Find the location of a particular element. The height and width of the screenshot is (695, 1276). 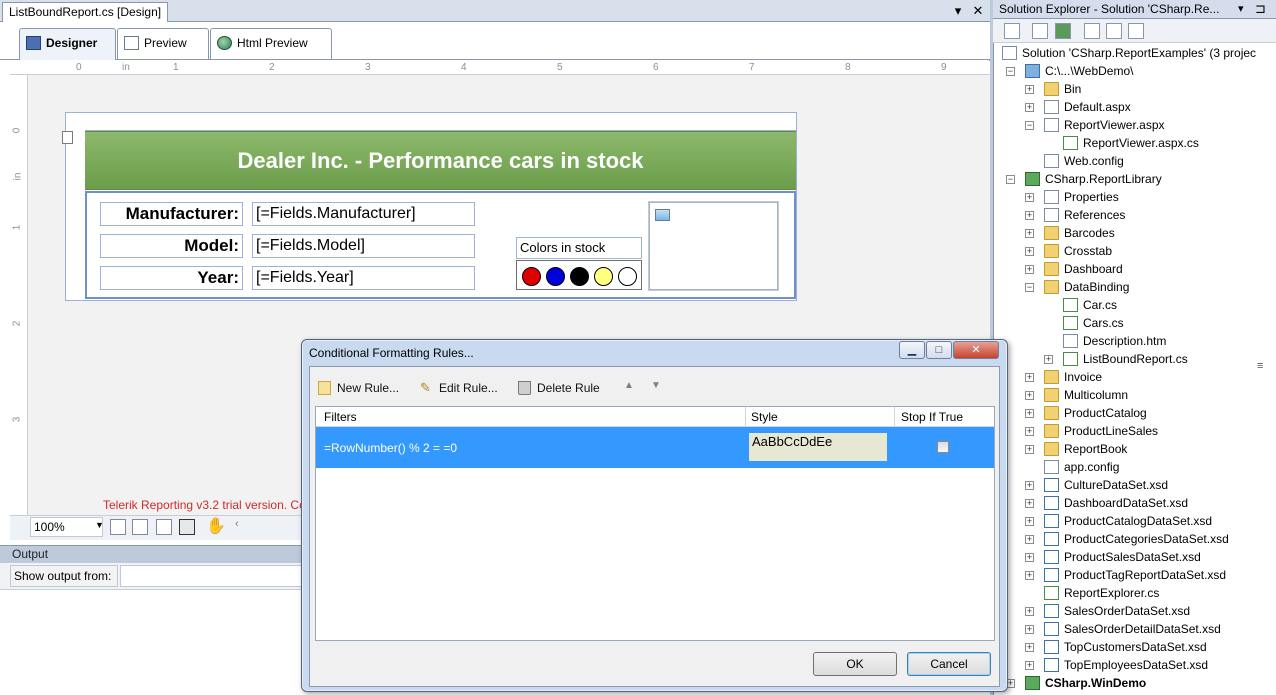

close-icon: ✕ is located at coordinates (978, 11).